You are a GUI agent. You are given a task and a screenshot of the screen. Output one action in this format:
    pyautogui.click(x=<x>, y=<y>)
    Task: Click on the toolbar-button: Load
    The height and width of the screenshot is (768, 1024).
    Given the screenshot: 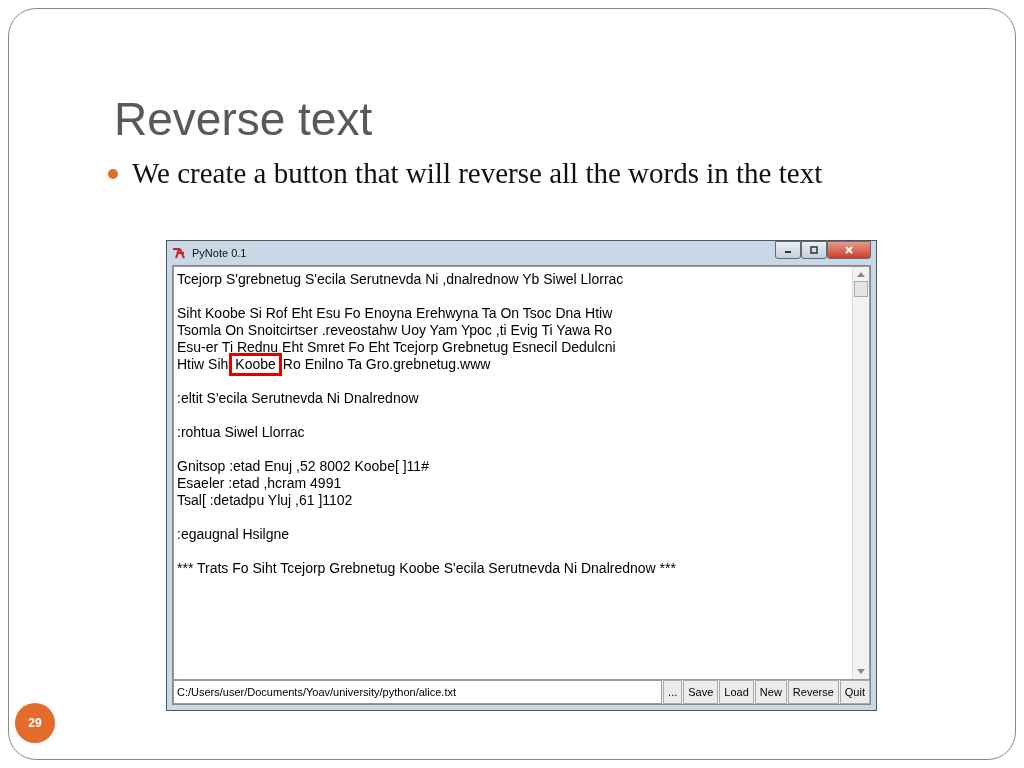 What is the action you would take?
    pyautogui.click(x=736, y=692)
    